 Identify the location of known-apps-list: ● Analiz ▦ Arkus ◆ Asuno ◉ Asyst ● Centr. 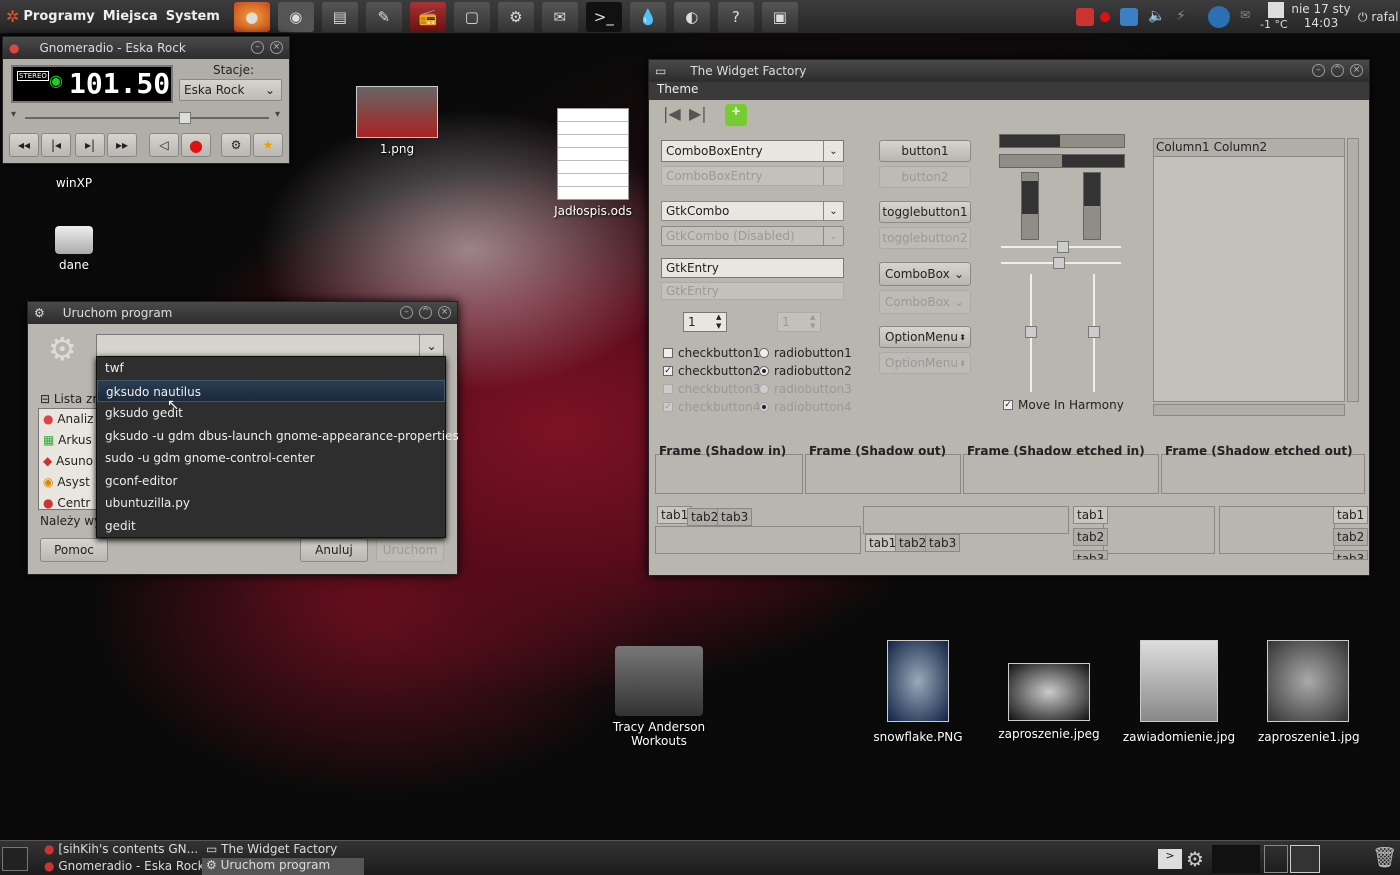
(68, 459).